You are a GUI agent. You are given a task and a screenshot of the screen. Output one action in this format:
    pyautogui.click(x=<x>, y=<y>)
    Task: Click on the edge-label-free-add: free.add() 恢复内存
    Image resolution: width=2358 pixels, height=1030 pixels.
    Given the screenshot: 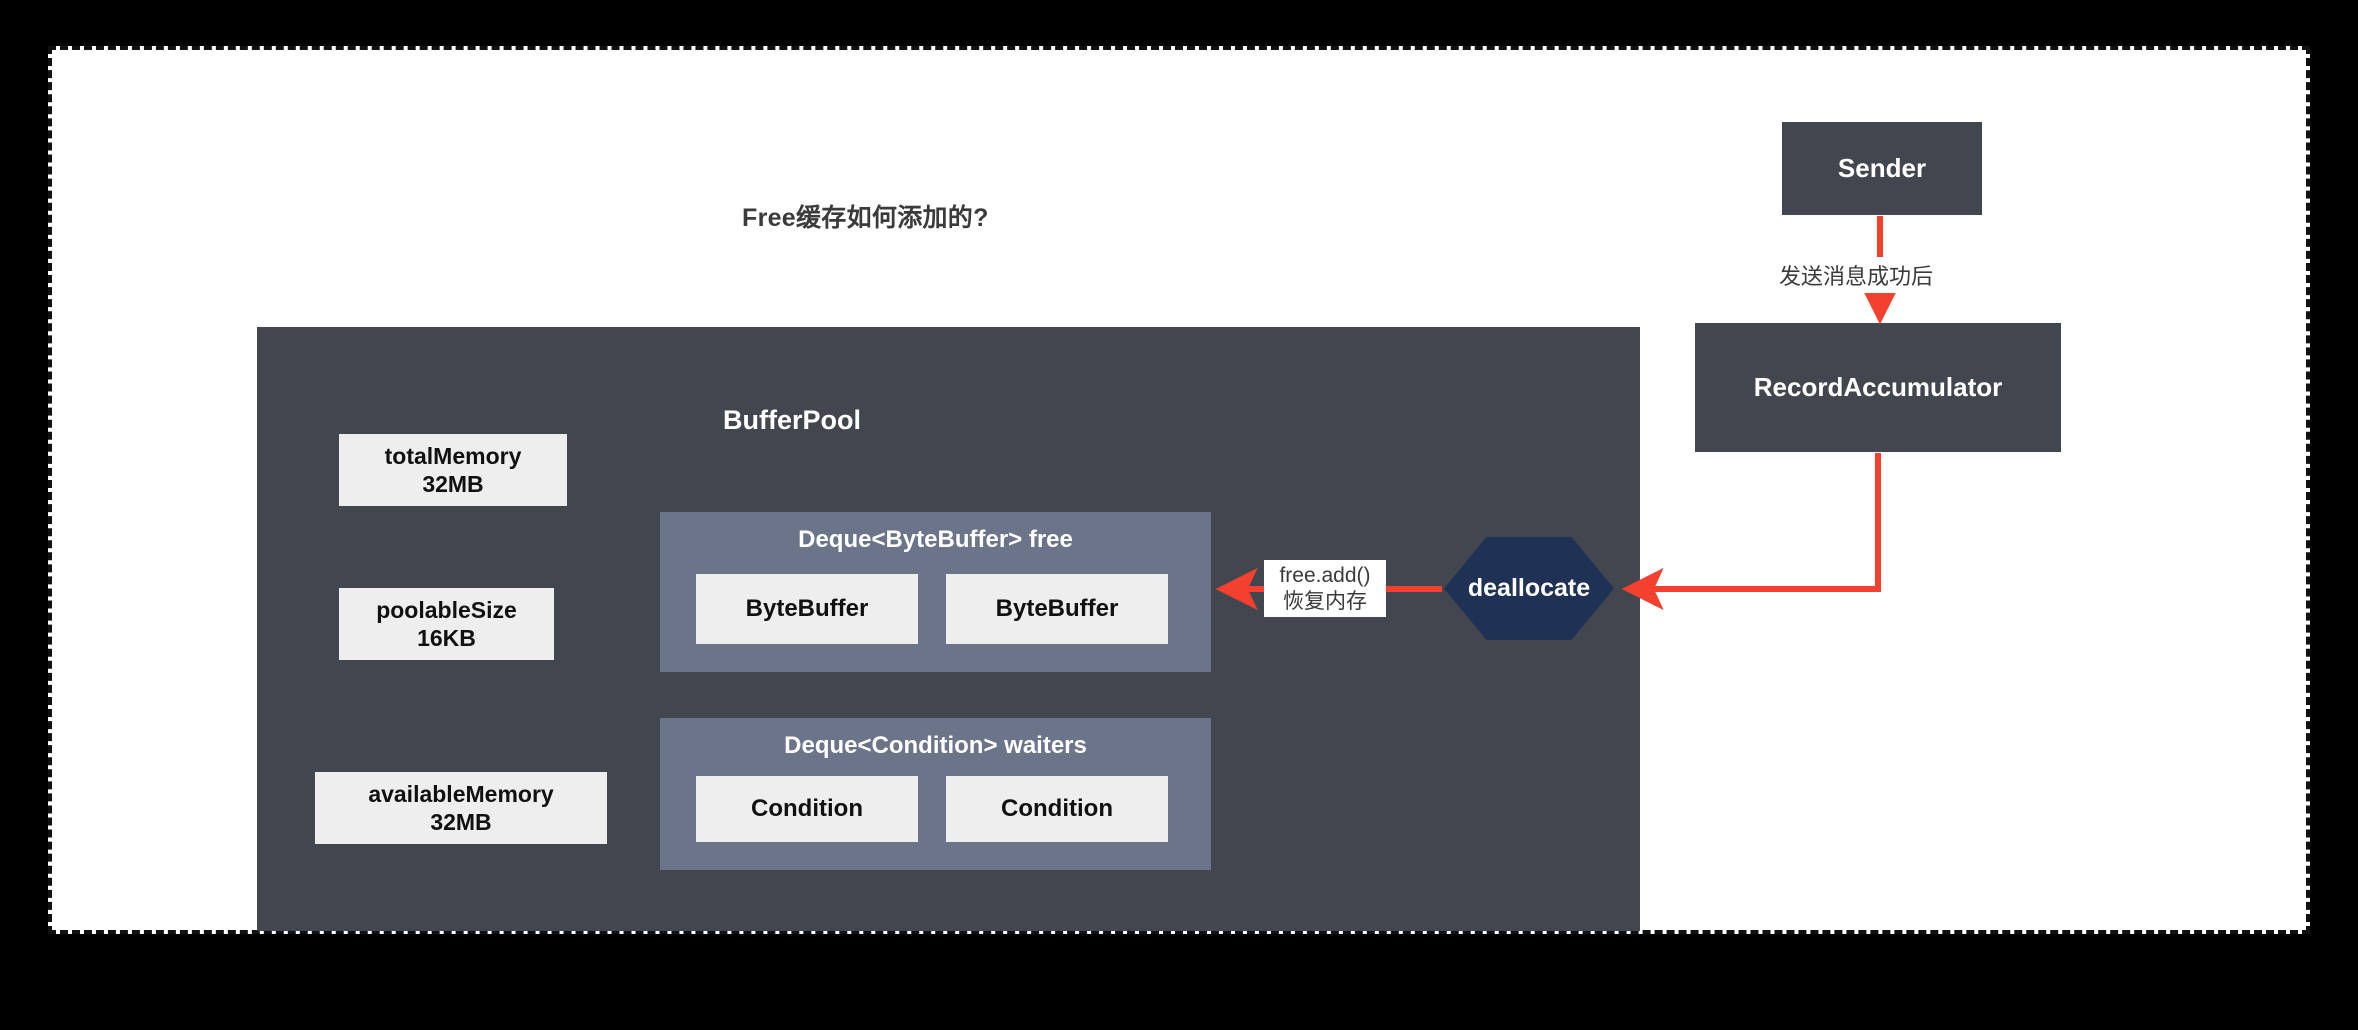 What is the action you would take?
    pyautogui.click(x=1325, y=589)
    